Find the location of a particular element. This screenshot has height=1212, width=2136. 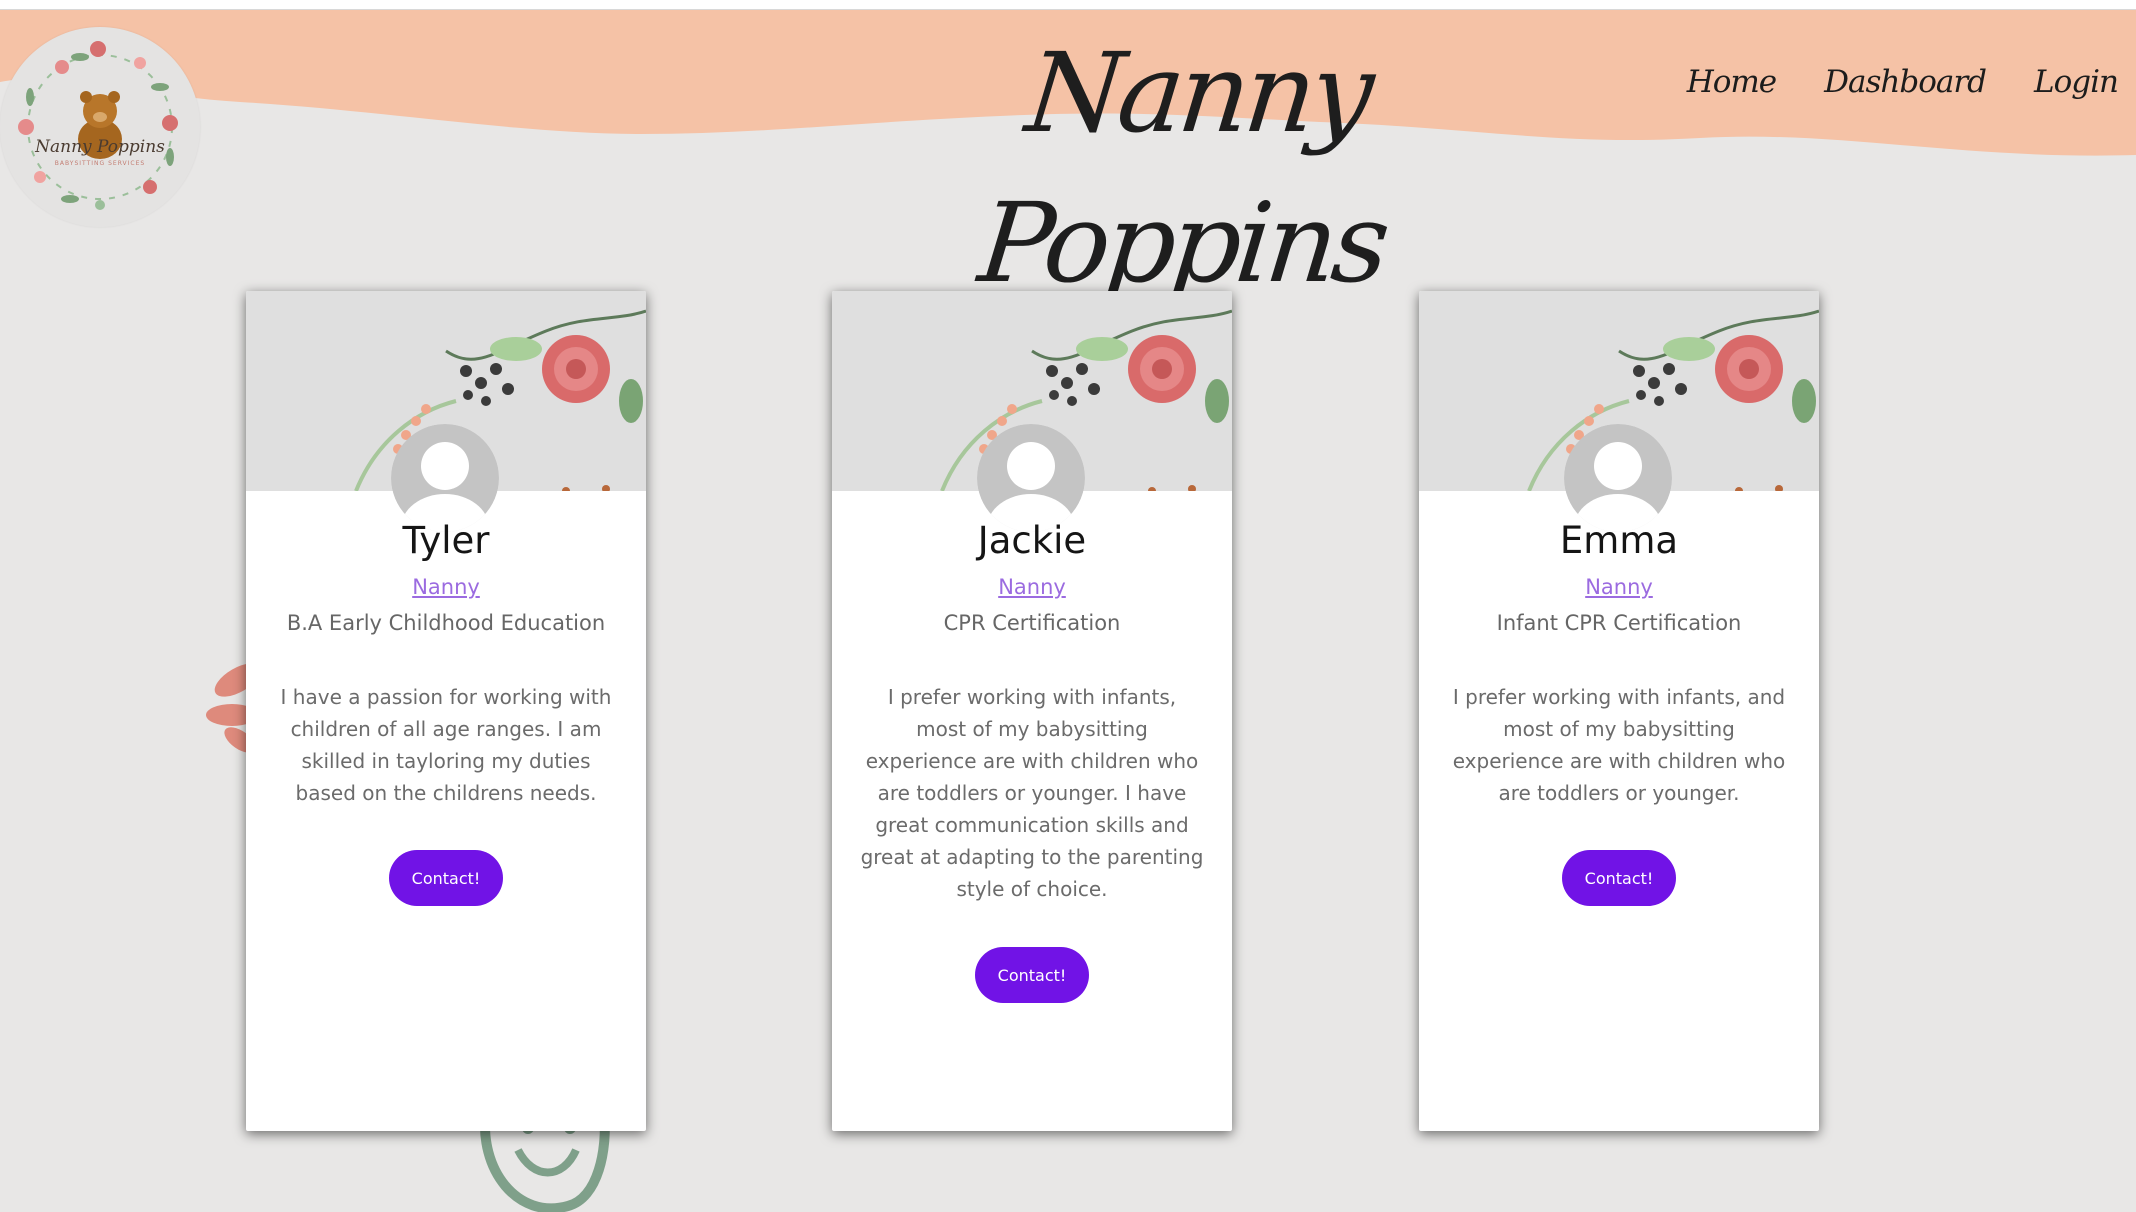

top-nav: Home Dashboard Login is located at coordinates (1879, 82).